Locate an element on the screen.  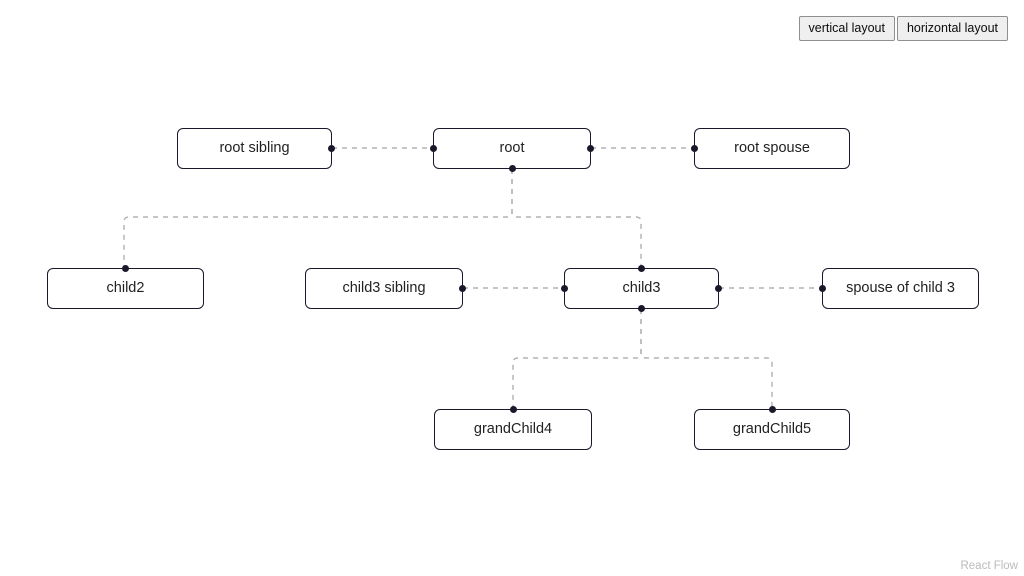
layout-controls-panel: vertical layout horizontal layout is located at coordinates (903, 28).